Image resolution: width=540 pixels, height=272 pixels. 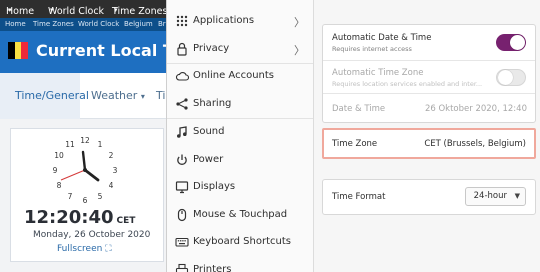 What do you see at coordinates (53, 24) in the screenshot?
I see `breadcrumb-time-zones: Time Zones` at bounding box center [53, 24].